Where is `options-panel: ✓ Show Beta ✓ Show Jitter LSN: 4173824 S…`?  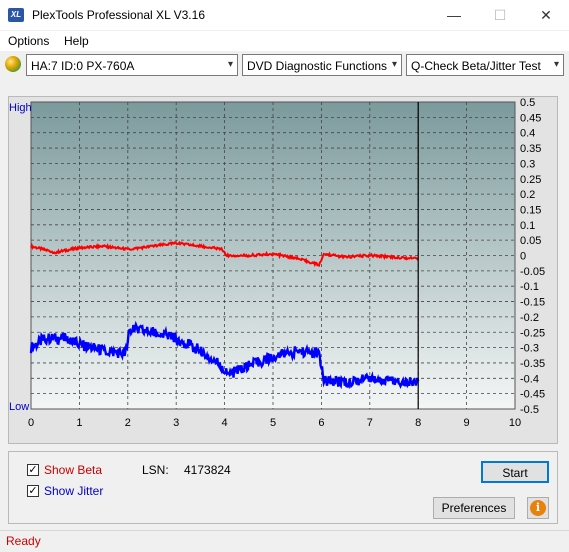 options-panel: ✓ Show Beta ✓ Show Jitter LSN: 4173824 S… is located at coordinates (283, 487).